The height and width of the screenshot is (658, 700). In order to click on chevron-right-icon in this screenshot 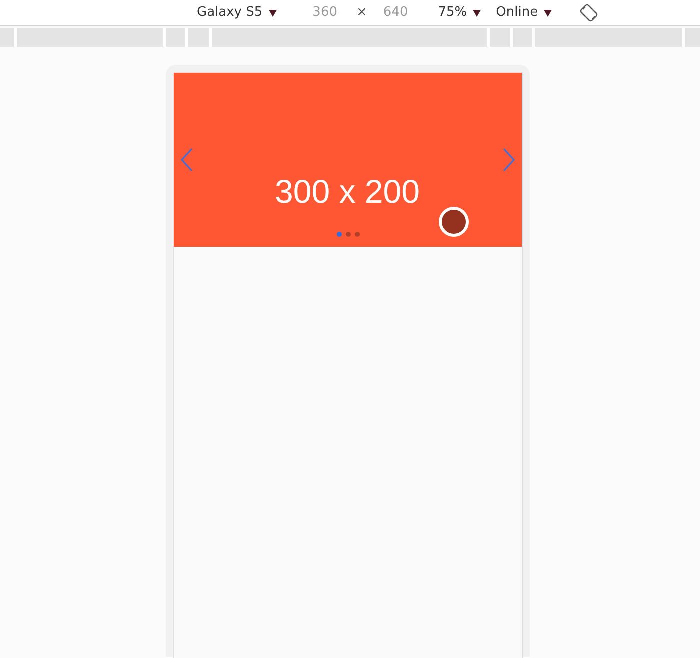, I will do `click(509, 160)`.